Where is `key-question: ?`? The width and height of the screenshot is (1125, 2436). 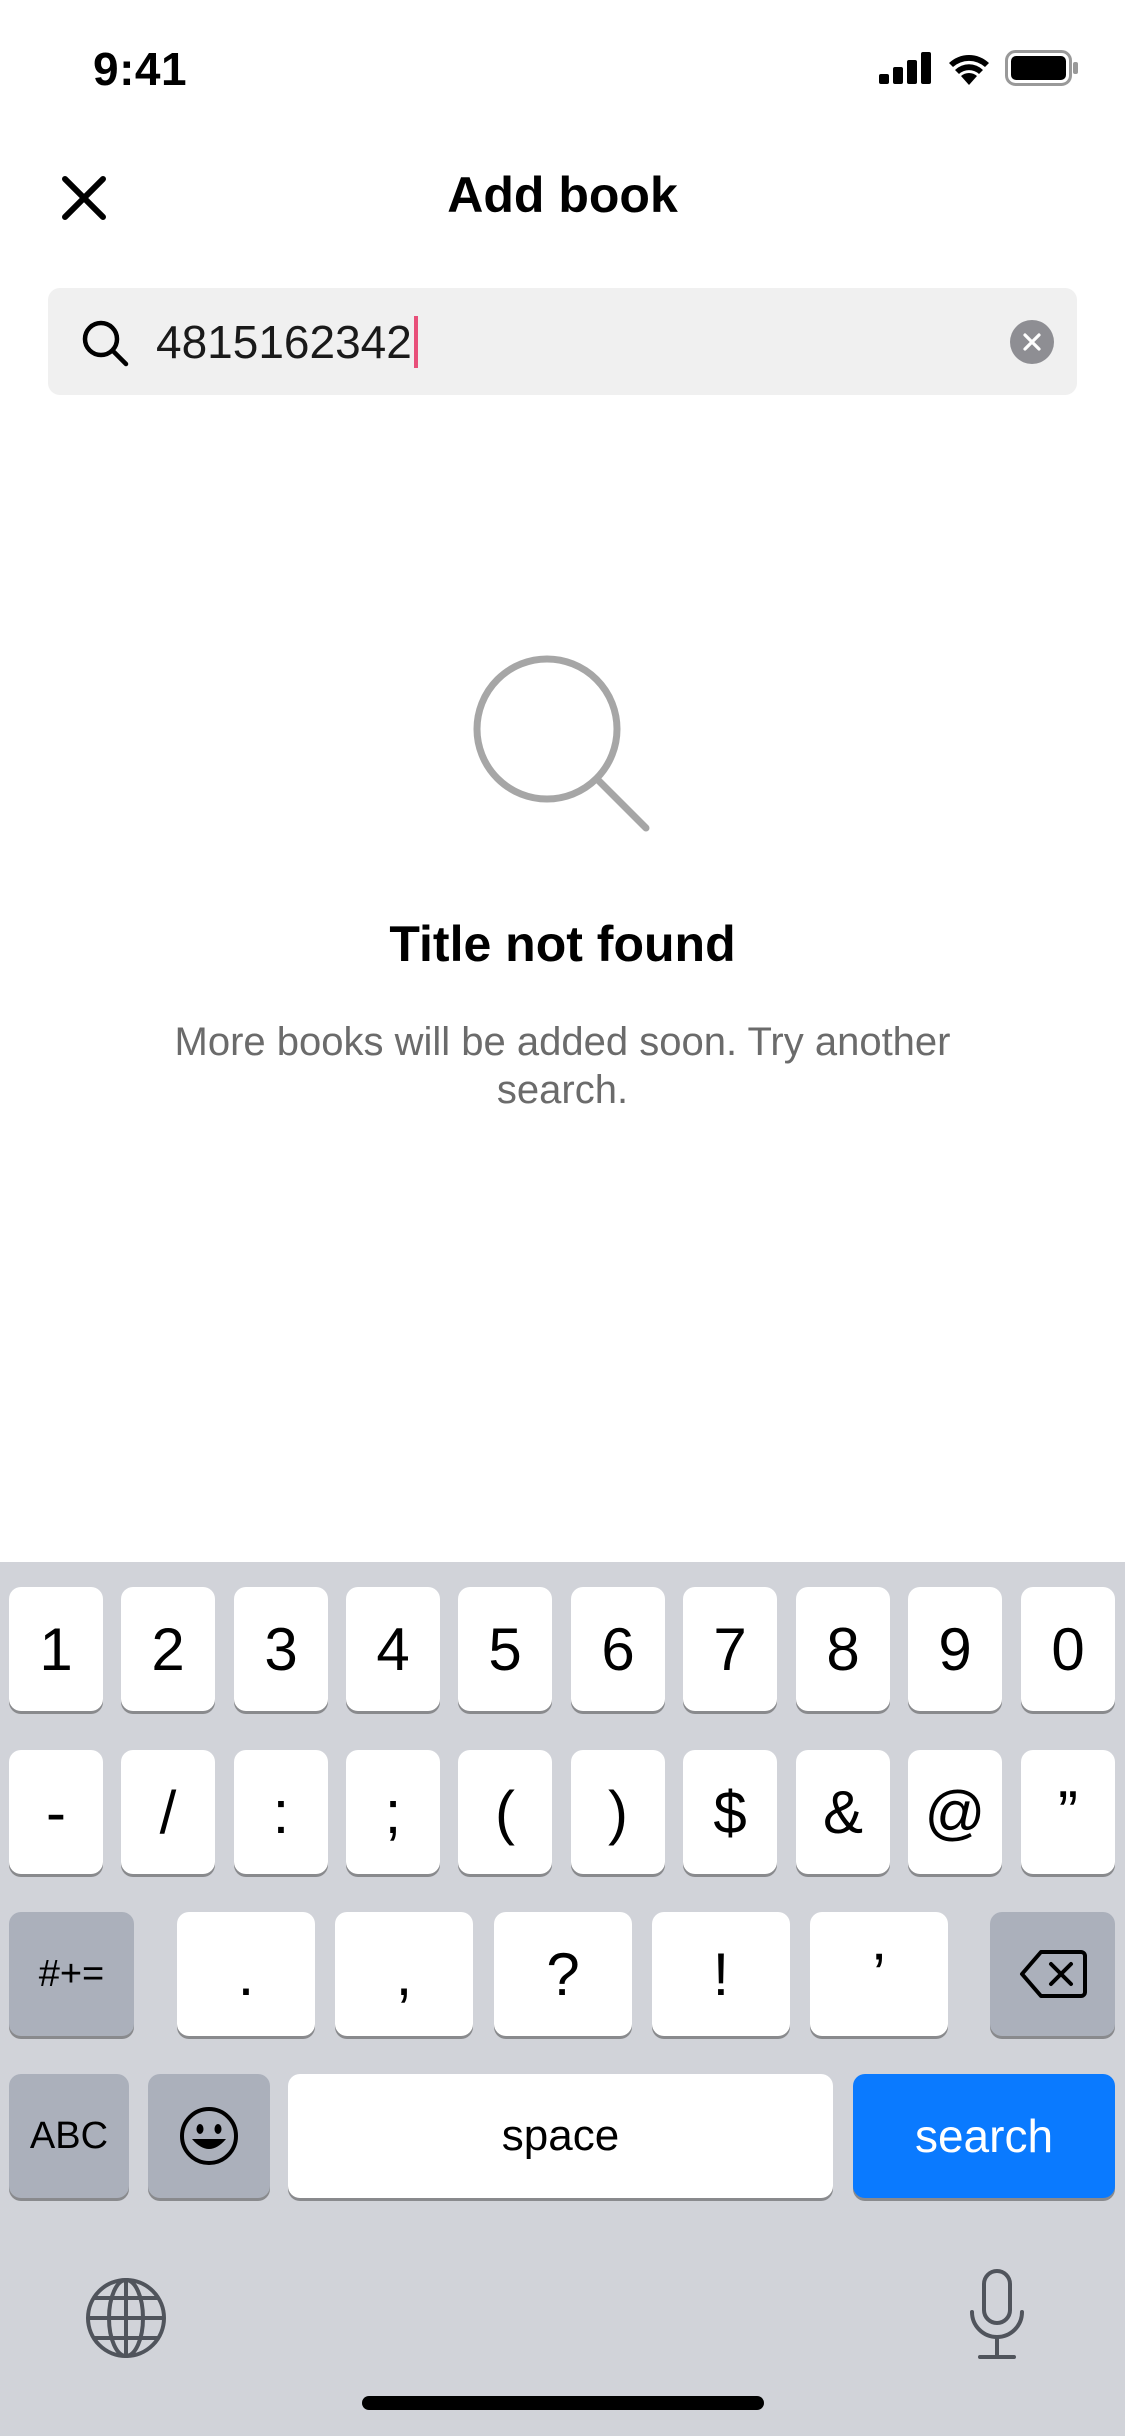 key-question: ? is located at coordinates (563, 1974).